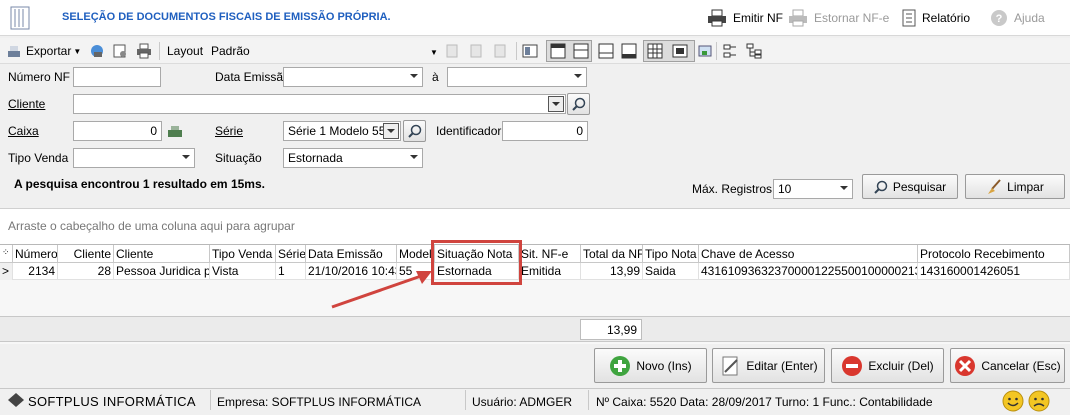  Describe the element at coordinates (120, 51) in the screenshot. I see `page-setup-button` at that location.